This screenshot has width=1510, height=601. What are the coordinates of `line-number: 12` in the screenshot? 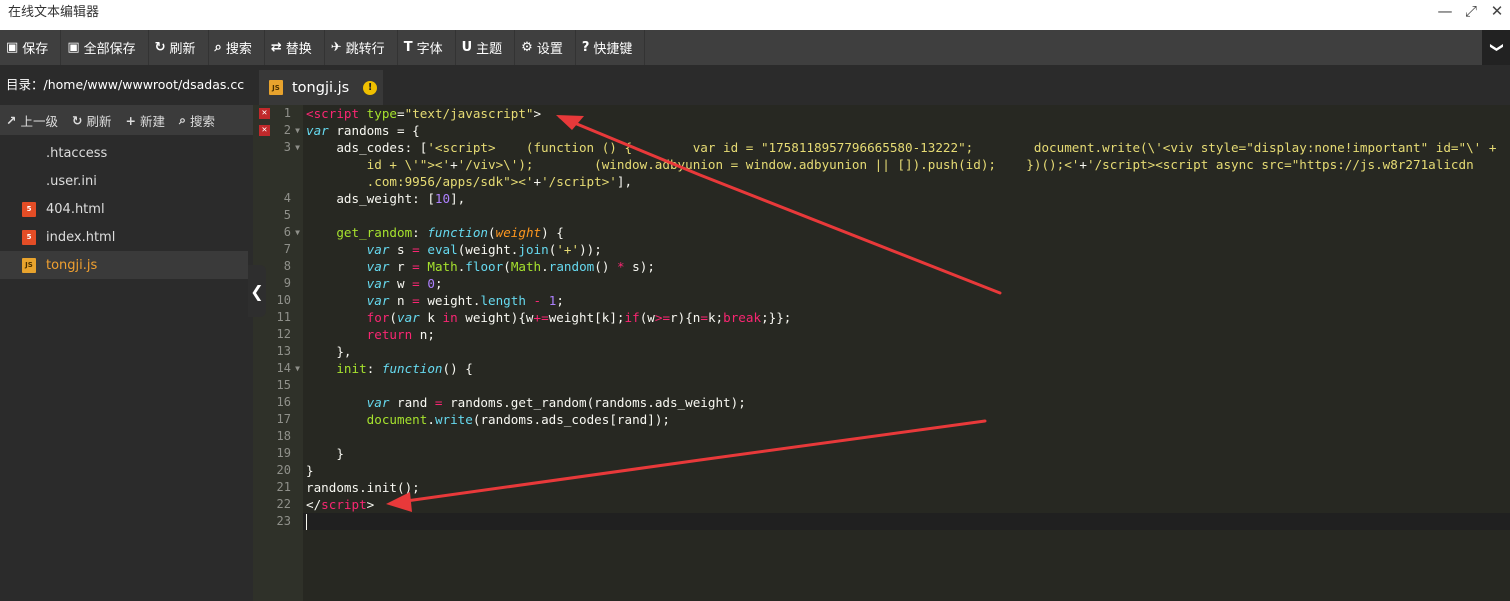 It's located at (278, 334).